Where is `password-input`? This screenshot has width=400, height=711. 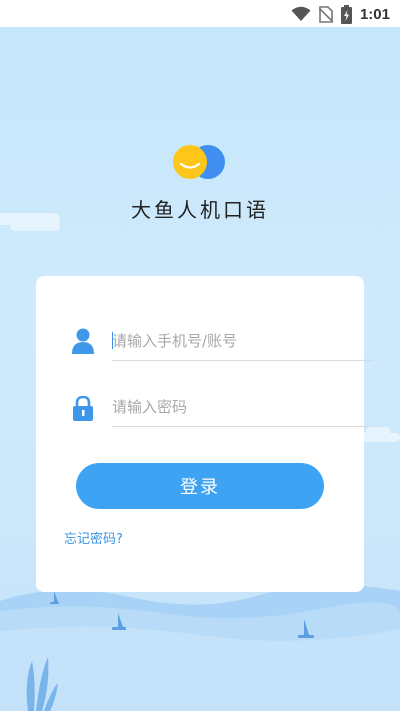
password-input is located at coordinates (222, 407).